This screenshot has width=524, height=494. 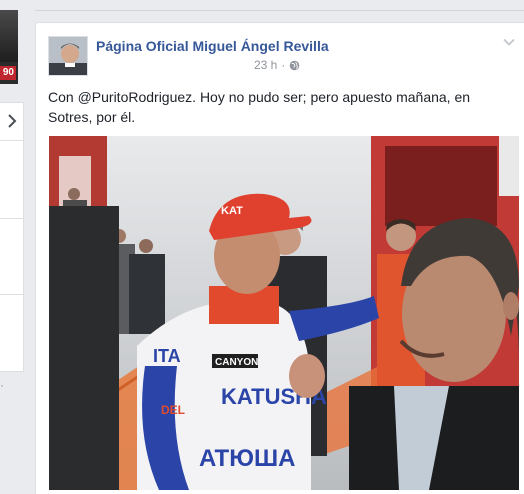 What do you see at coordinates (167, 356) in the screenshot?
I see `svg-text: ITA` at bounding box center [167, 356].